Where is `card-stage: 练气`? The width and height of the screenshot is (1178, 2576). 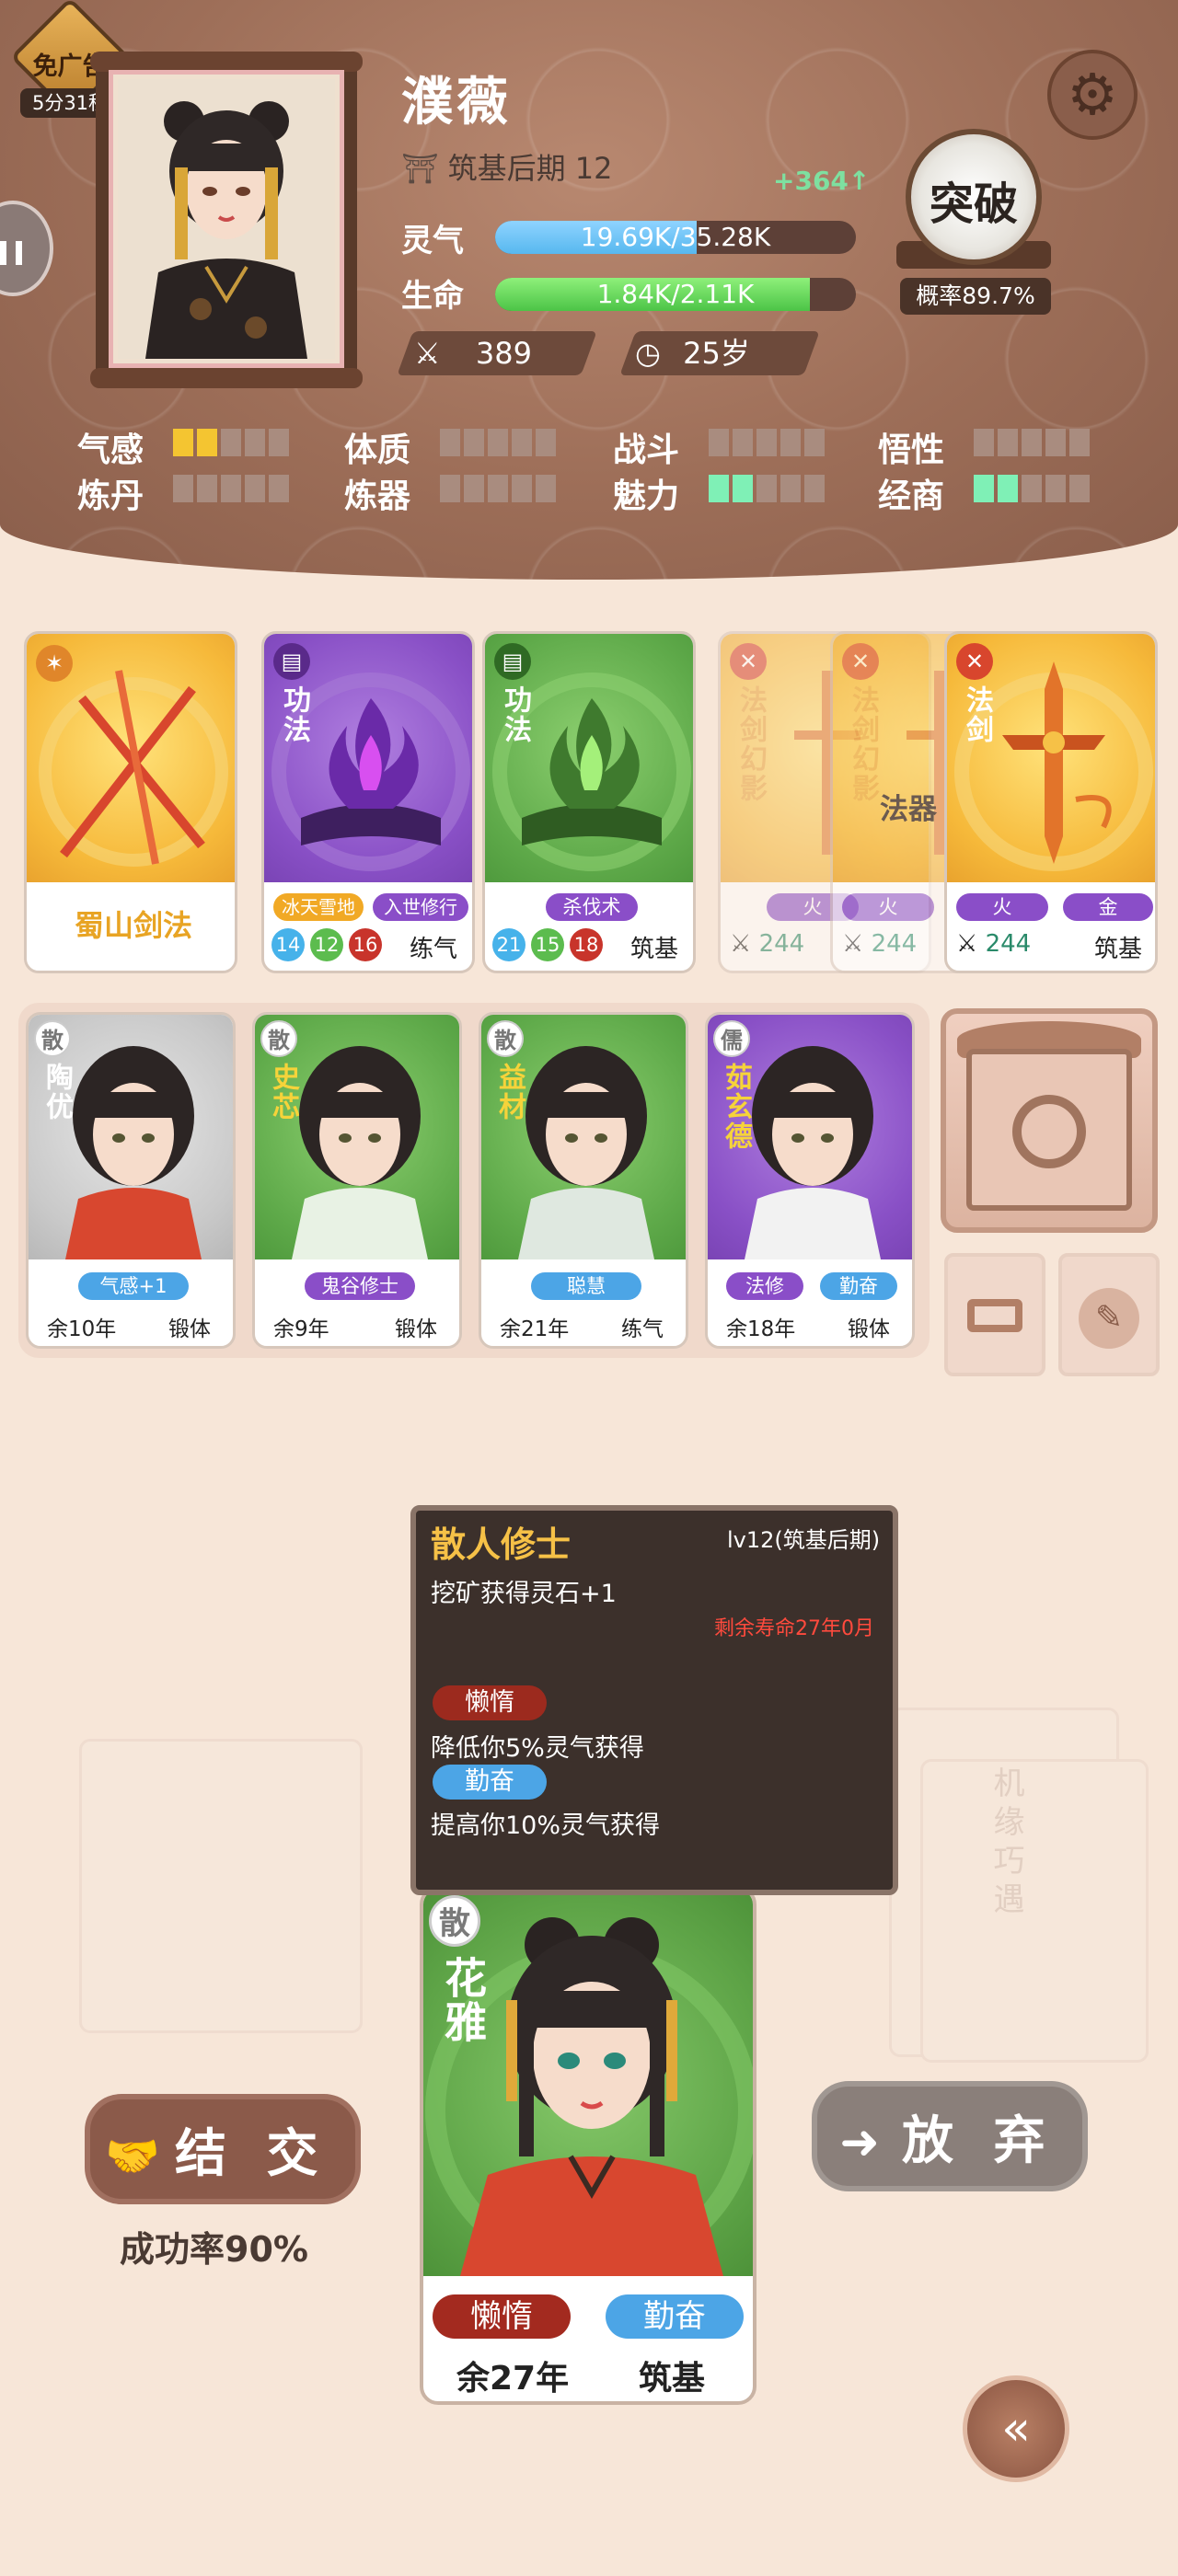
card-stage: 练气 is located at coordinates (434, 949).